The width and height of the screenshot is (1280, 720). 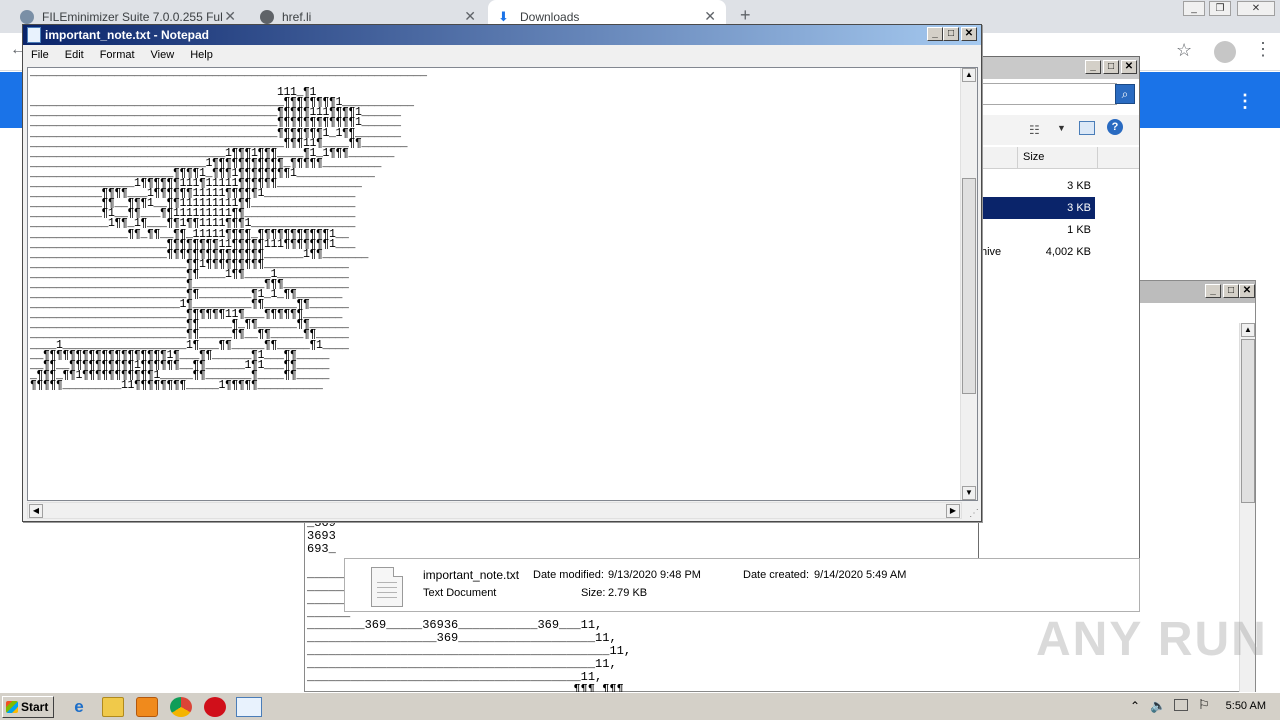 What do you see at coordinates (1152, 639) in the screenshot?
I see `watermark: ANY RUN` at bounding box center [1152, 639].